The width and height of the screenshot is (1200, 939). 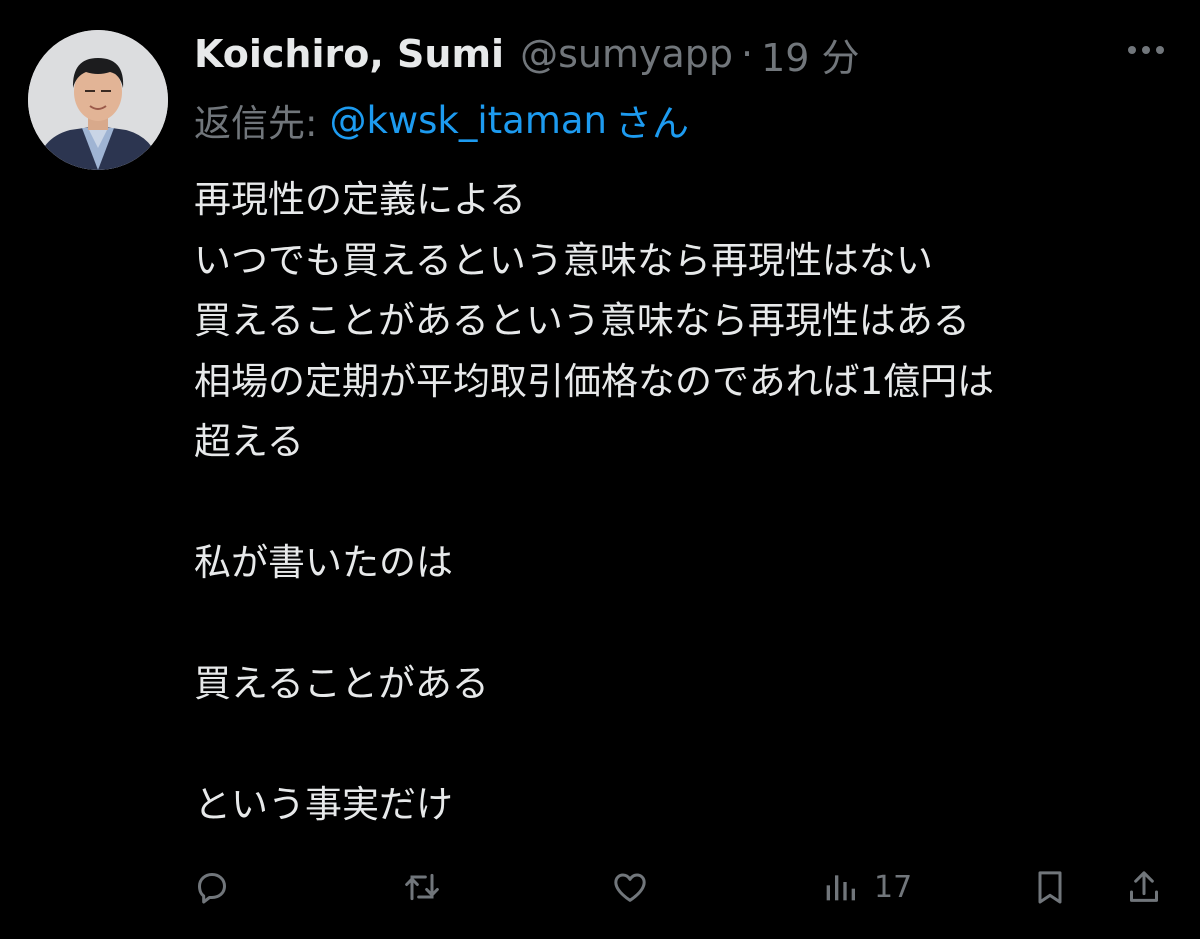 I want to click on tweet-text-line: 超える, so click(x=249, y=441).